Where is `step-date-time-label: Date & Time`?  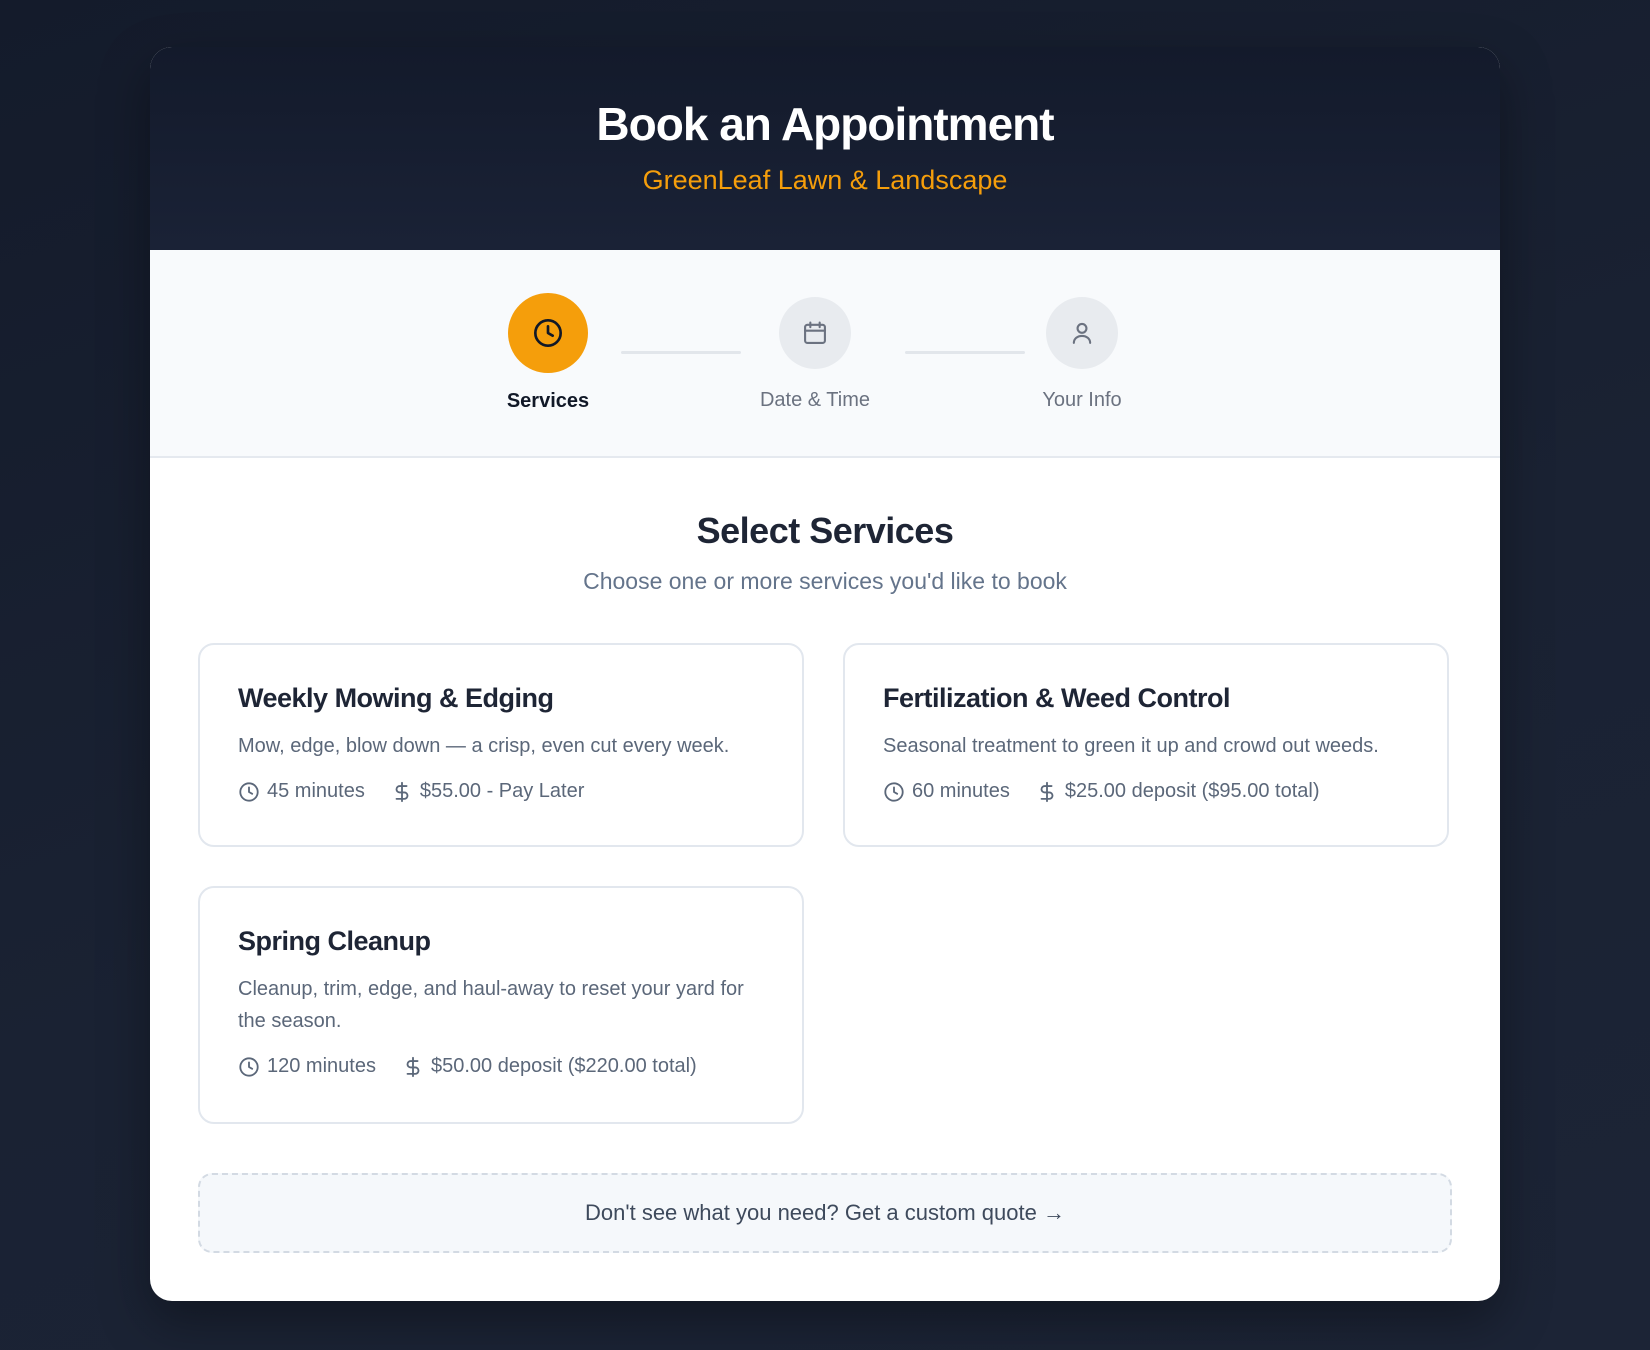 step-date-time-label: Date & Time is located at coordinates (815, 400).